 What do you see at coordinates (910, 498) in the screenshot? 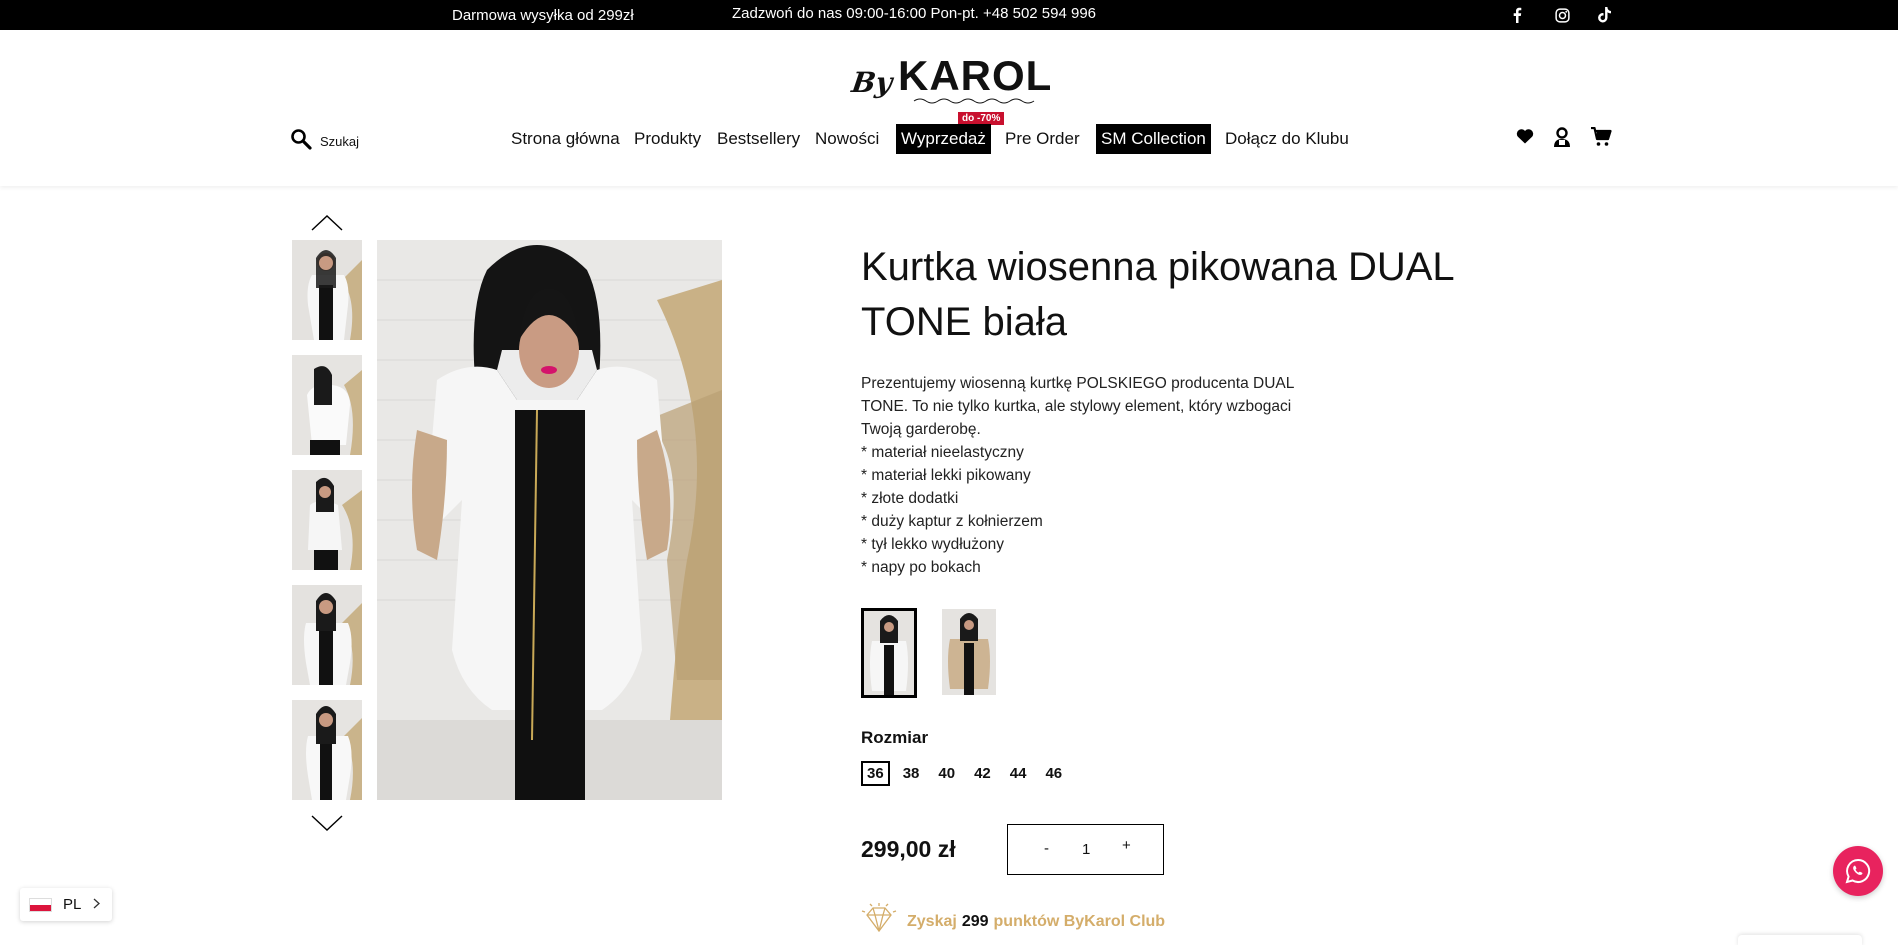
I see `description-bullet: * złote dodatki` at bounding box center [910, 498].